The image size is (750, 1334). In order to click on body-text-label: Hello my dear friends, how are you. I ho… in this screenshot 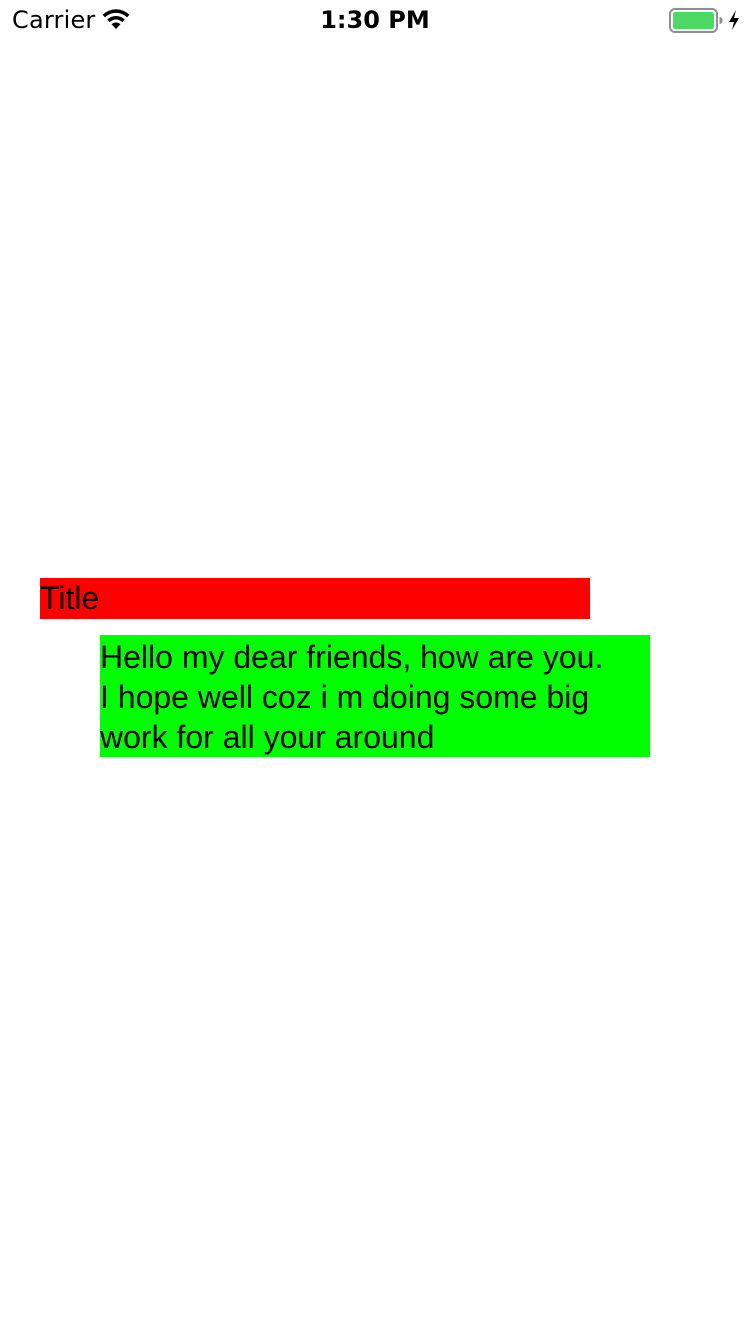, I will do `click(375, 696)`.